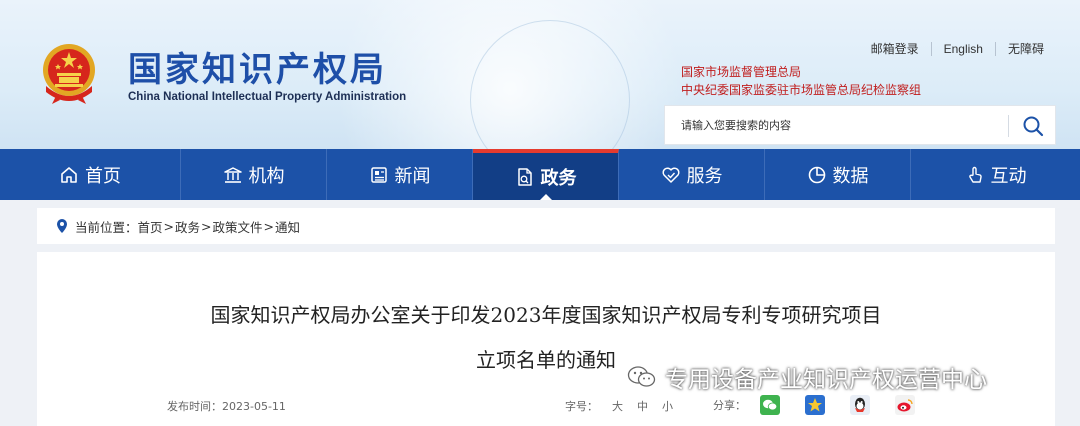 The height and width of the screenshot is (426, 1080). I want to click on nav-item-interaction: 互动, so click(995, 174).